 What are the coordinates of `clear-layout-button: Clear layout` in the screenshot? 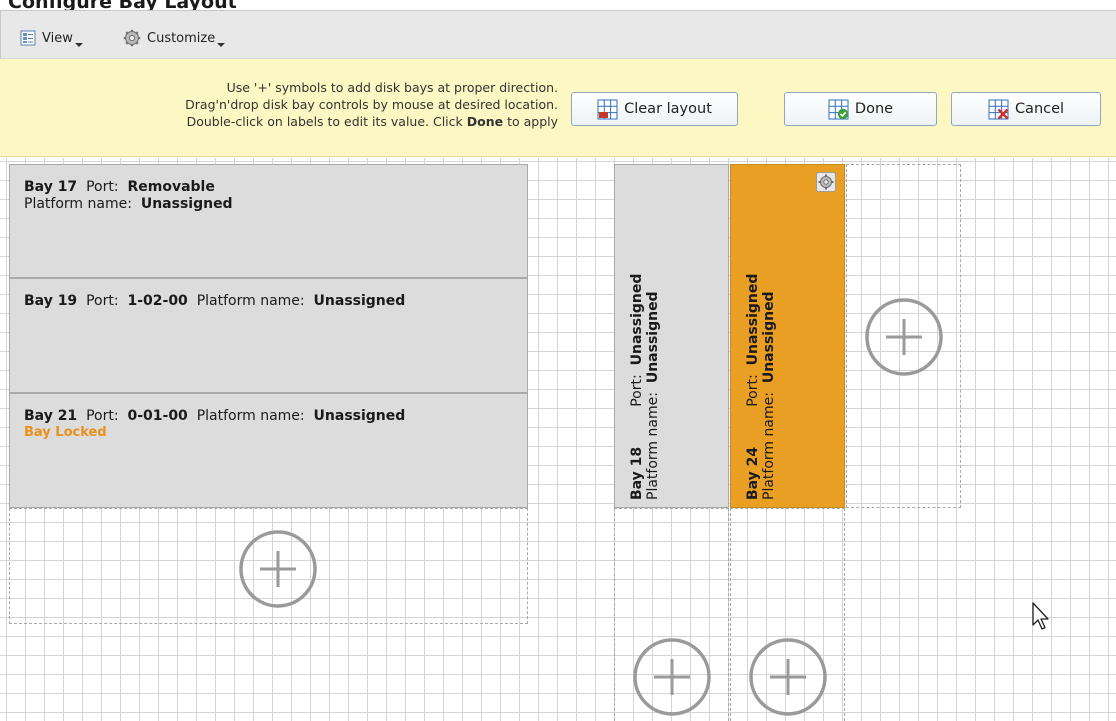 It's located at (654, 109).